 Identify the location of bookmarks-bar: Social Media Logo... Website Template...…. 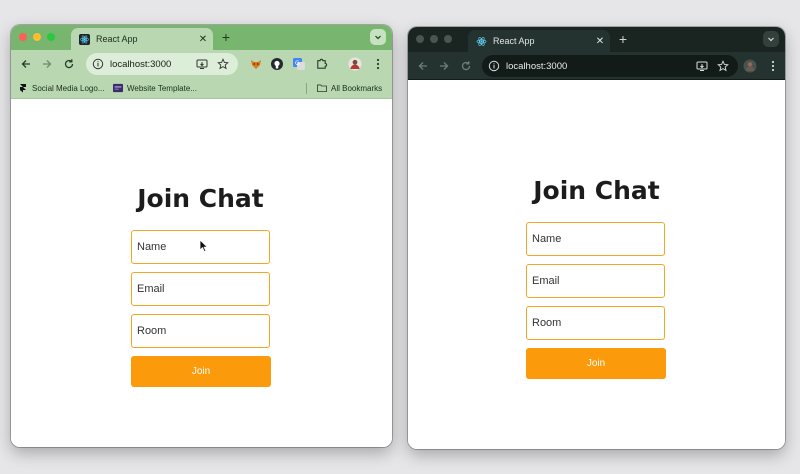
(201, 88).